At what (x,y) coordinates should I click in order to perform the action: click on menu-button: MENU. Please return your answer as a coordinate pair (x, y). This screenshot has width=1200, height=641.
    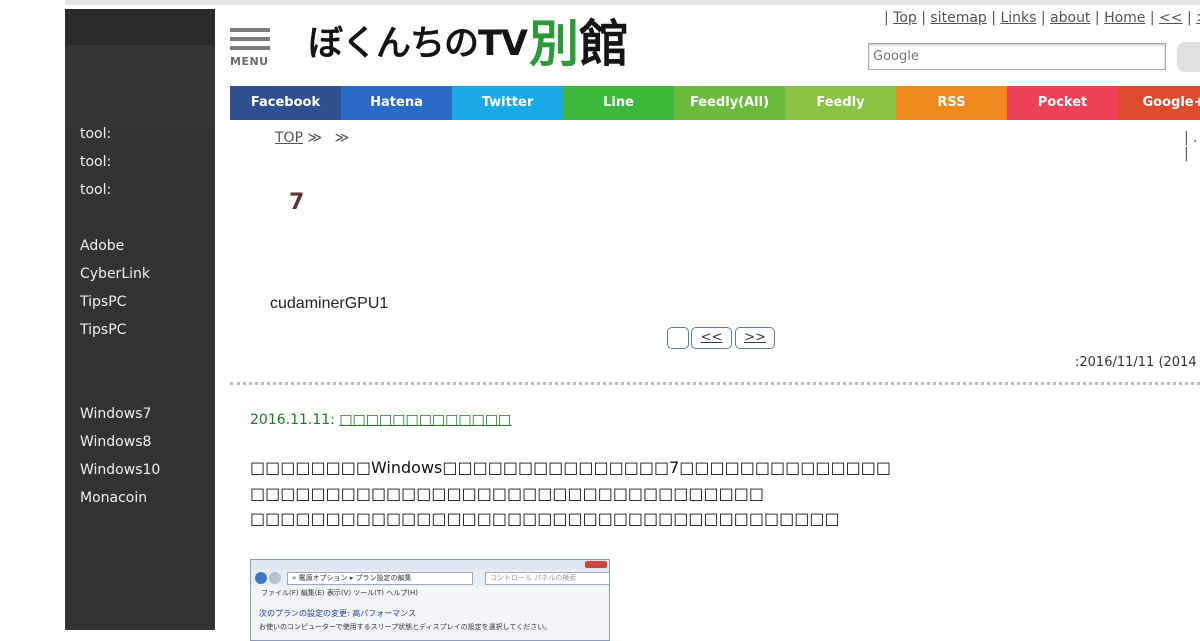
    Looking at the image, I should click on (250, 50).